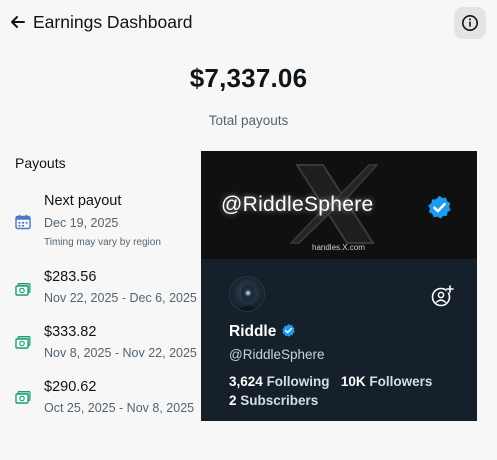  I want to click on payout-amount: $290.62, so click(70, 387).